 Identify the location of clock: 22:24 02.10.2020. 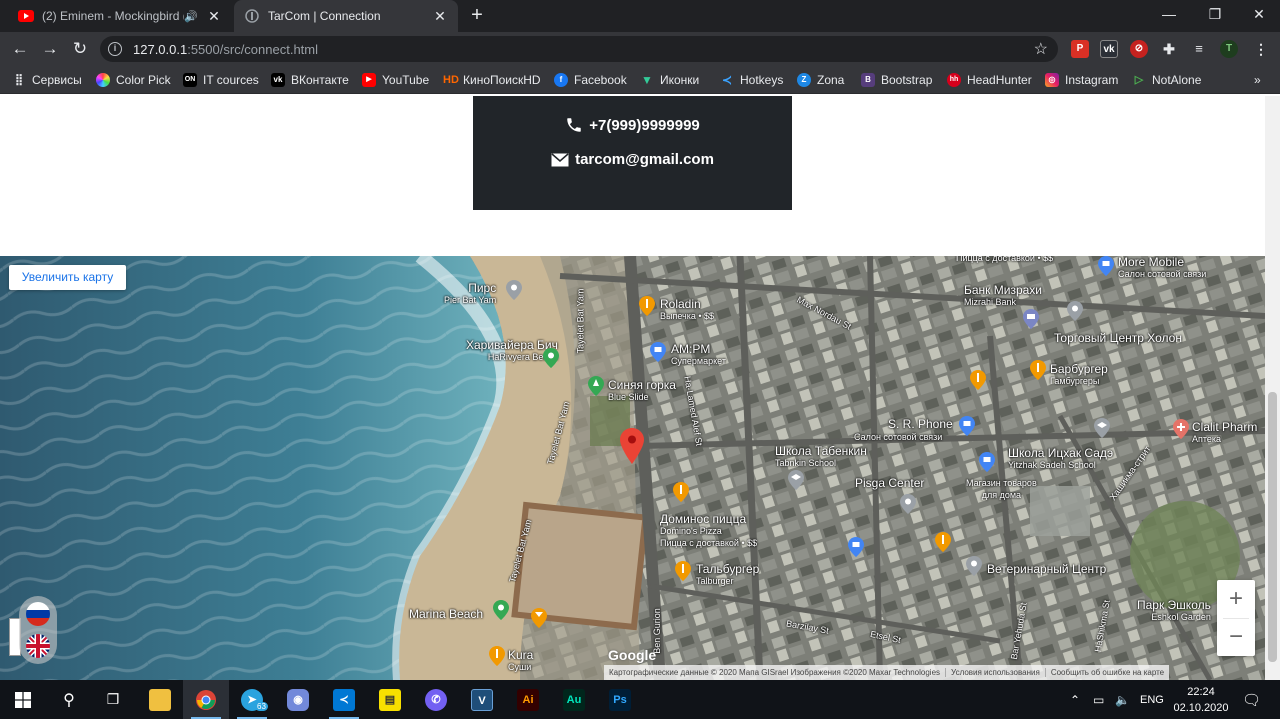
(1201, 700).